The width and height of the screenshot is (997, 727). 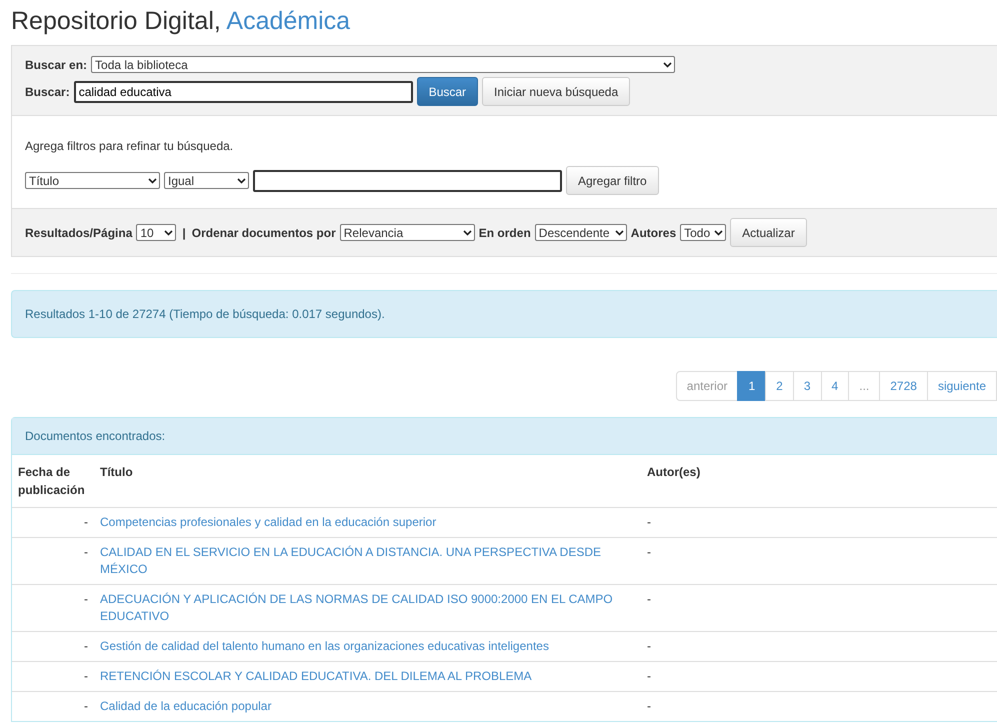 I want to click on sort-dropdown: Relevancia, so click(x=407, y=232).